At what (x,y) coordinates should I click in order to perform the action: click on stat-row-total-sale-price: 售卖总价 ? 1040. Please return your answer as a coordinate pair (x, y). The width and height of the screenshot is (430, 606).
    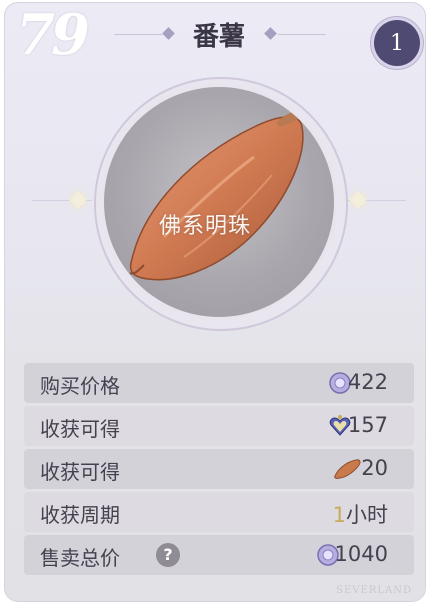
    Looking at the image, I should click on (219, 555).